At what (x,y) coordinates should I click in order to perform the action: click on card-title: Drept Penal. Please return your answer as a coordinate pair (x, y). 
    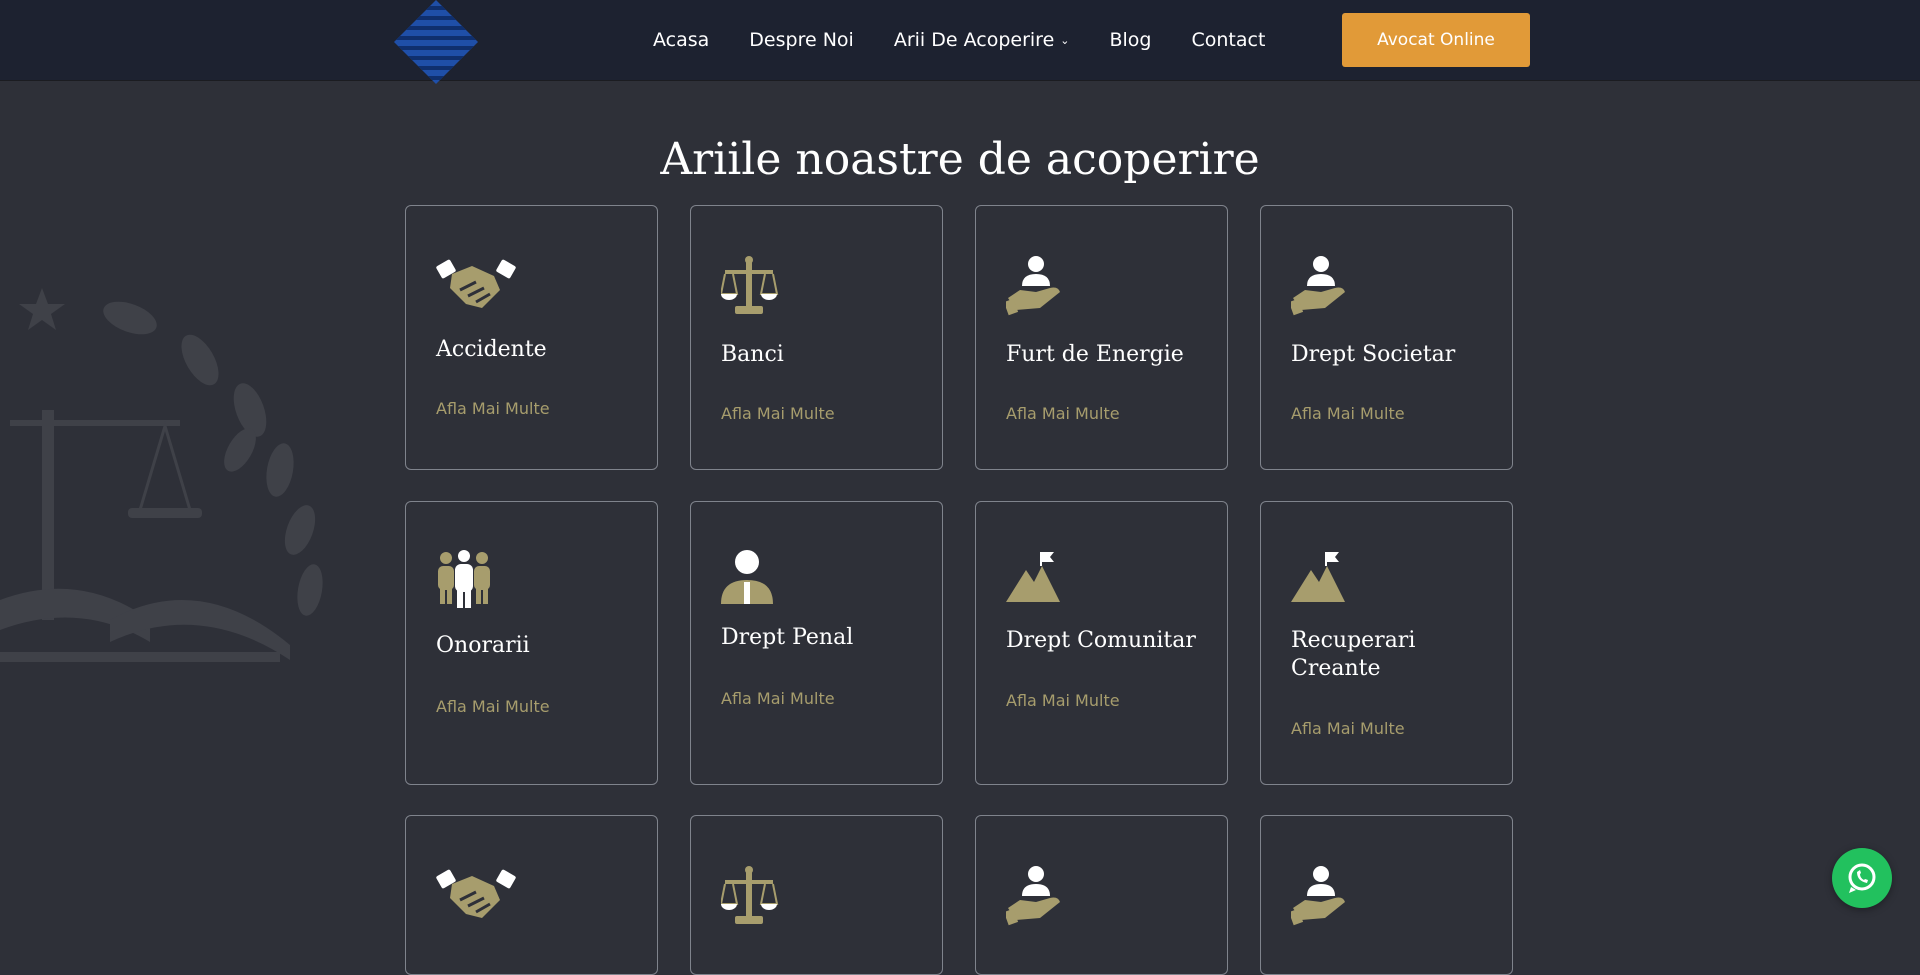
    Looking at the image, I should click on (787, 637).